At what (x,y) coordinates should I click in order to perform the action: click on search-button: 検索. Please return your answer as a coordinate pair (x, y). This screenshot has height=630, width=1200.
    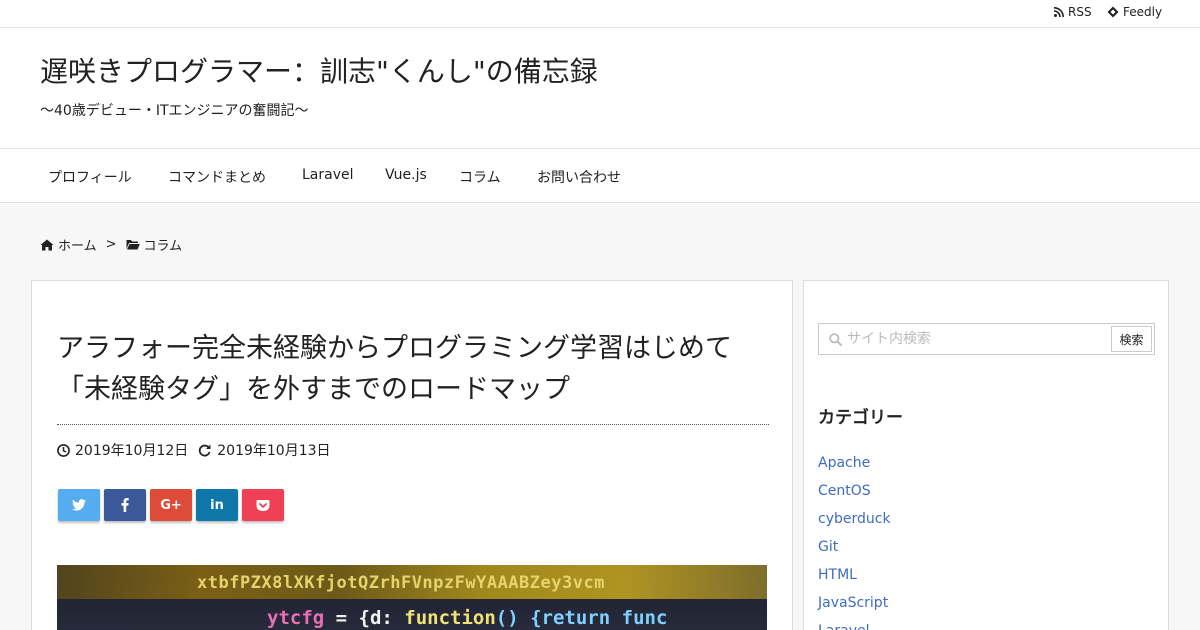
    Looking at the image, I should click on (1131, 339).